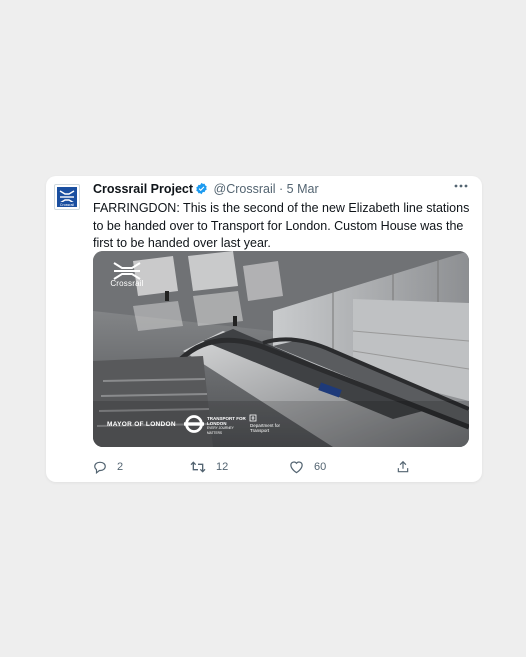 The height and width of the screenshot is (657, 526). What do you see at coordinates (198, 467) in the screenshot?
I see `retweet-icon` at bounding box center [198, 467].